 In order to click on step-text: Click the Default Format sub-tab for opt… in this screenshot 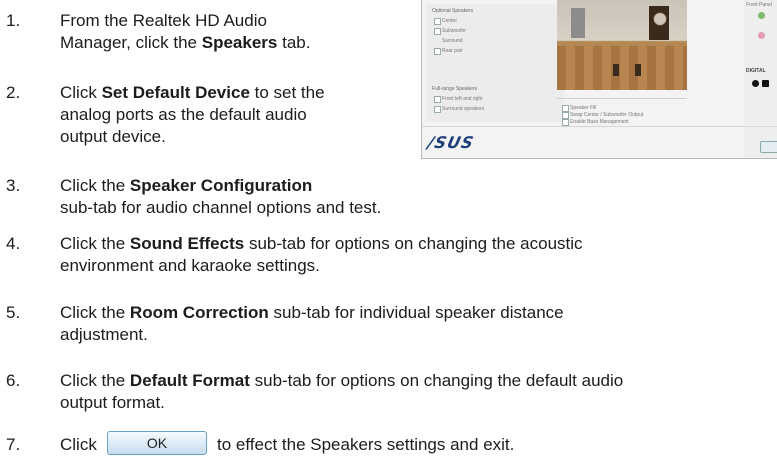, I will do `click(341, 392)`.